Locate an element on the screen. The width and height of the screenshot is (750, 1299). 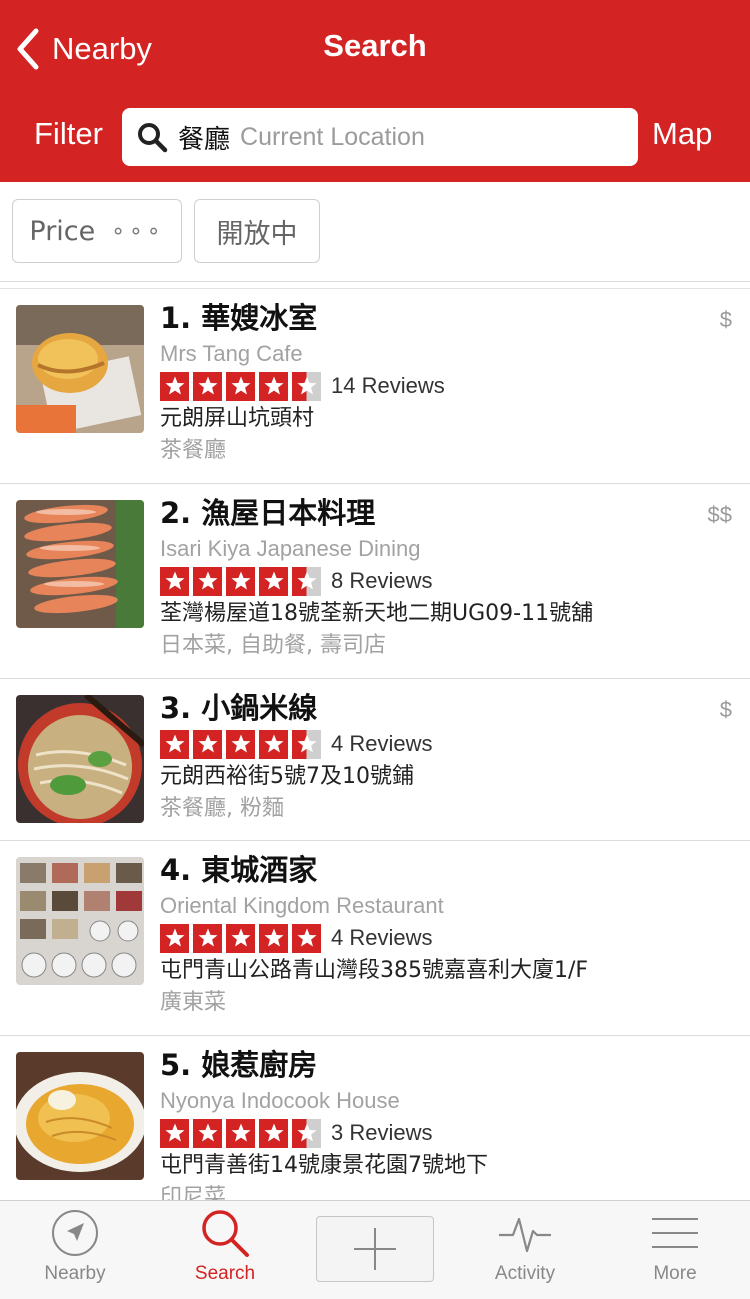
rating-row: 14 Reviews is located at coordinates (440, 386).